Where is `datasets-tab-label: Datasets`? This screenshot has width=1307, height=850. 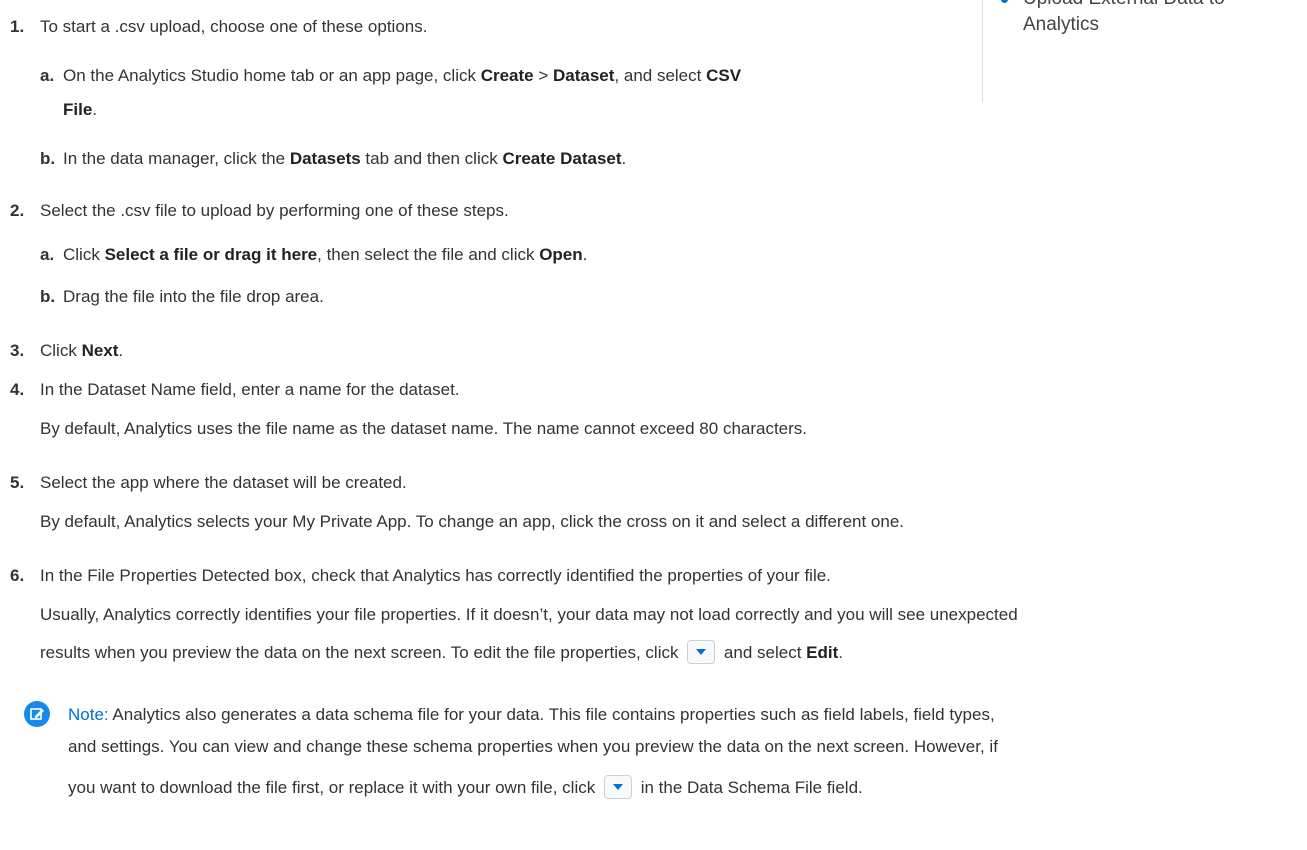 datasets-tab-label: Datasets is located at coordinates (325, 158).